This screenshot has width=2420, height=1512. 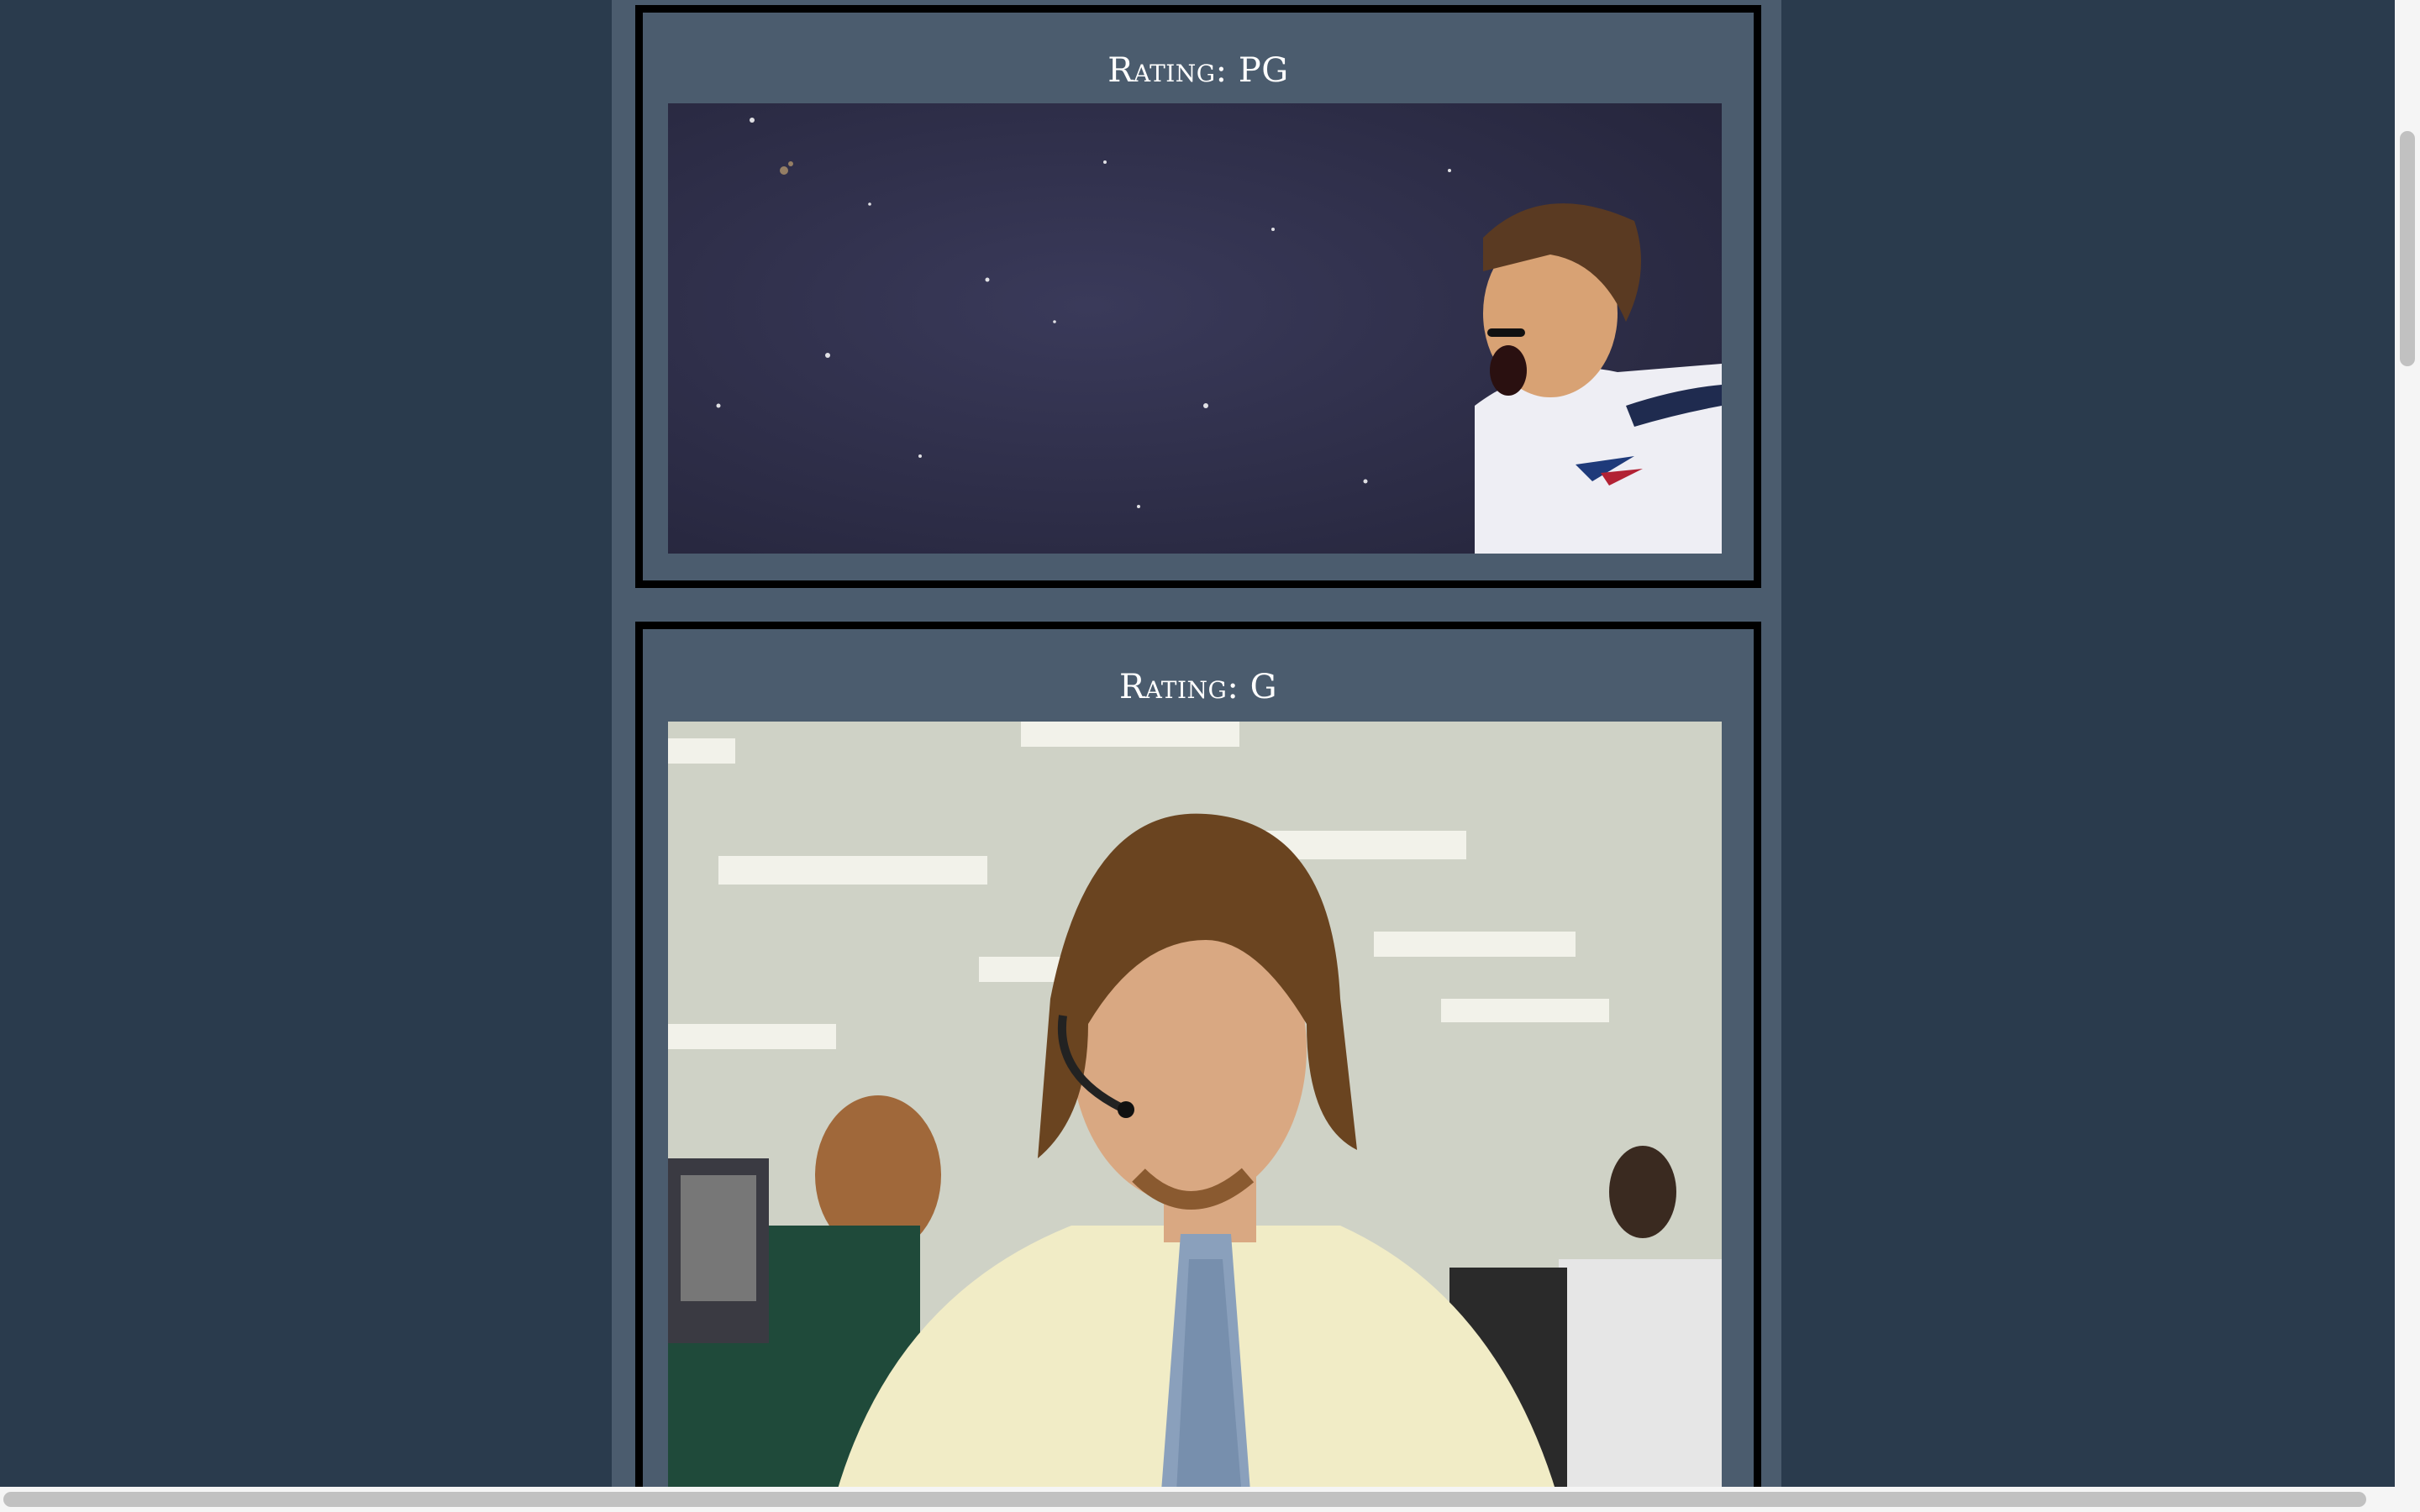 What do you see at coordinates (2407, 248) in the screenshot?
I see `vertical-scrollbar-thumb` at bounding box center [2407, 248].